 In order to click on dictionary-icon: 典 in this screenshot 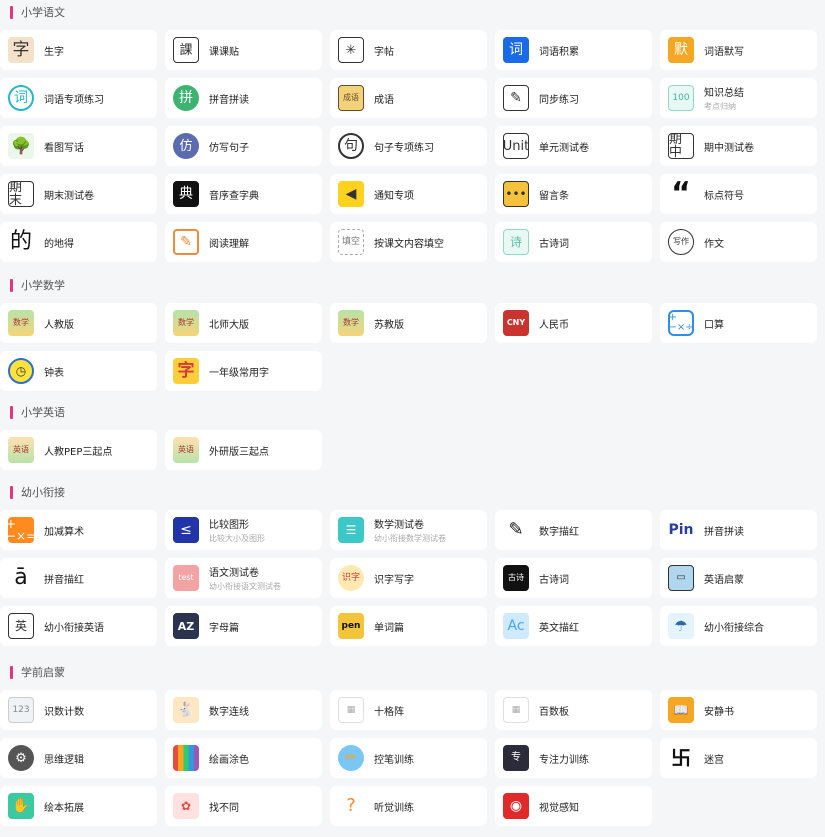, I will do `click(186, 194)`.